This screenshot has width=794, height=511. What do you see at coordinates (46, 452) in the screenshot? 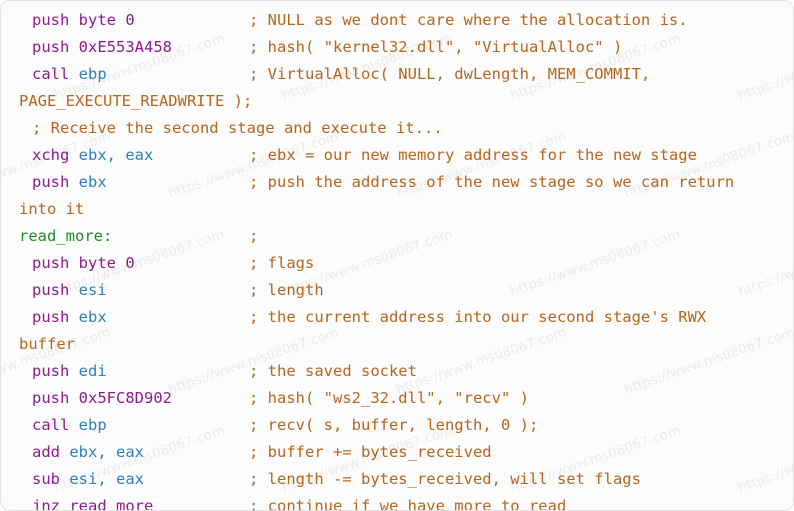
I see `instruction-mnemonic: add` at bounding box center [46, 452].